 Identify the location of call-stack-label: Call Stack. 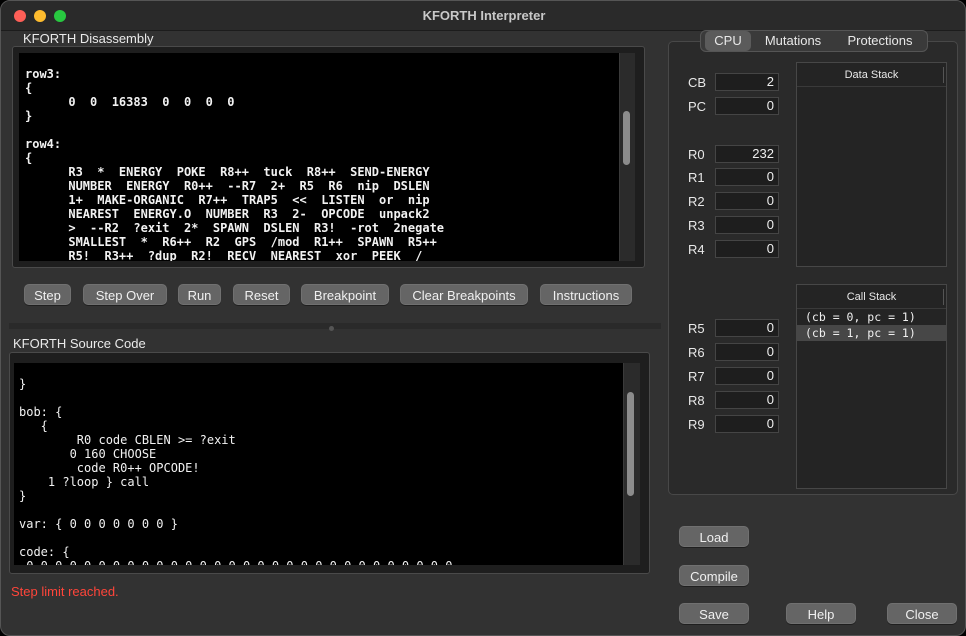
(871, 297).